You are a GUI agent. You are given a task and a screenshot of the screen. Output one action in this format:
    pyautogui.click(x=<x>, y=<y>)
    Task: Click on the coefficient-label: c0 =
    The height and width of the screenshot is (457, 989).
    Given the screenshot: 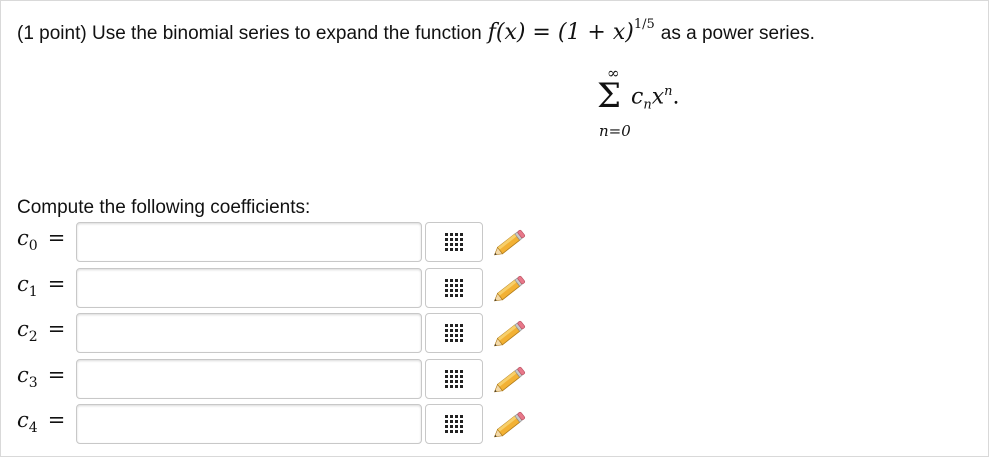 What is the action you would take?
    pyautogui.click(x=41, y=240)
    